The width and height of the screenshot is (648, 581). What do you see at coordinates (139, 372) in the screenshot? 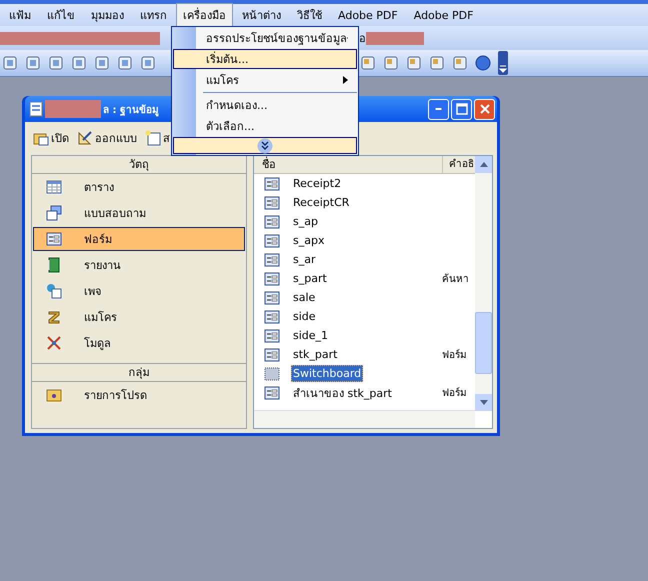
I see `section-header: กลุ่ม` at bounding box center [139, 372].